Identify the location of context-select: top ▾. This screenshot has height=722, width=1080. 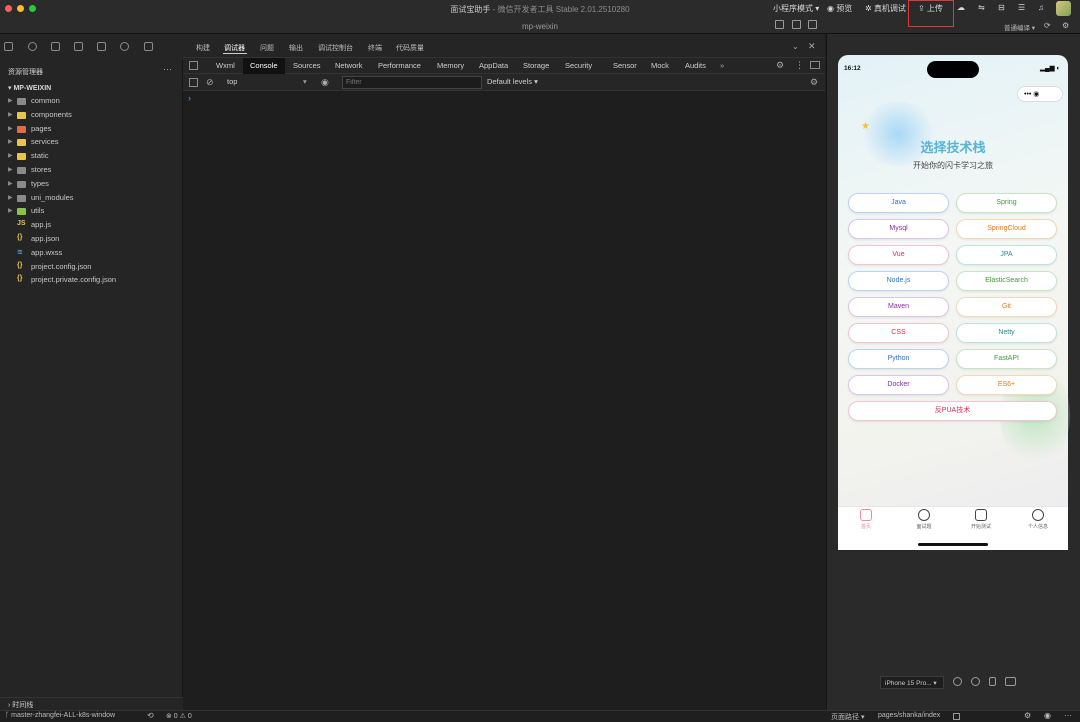
(270, 82).